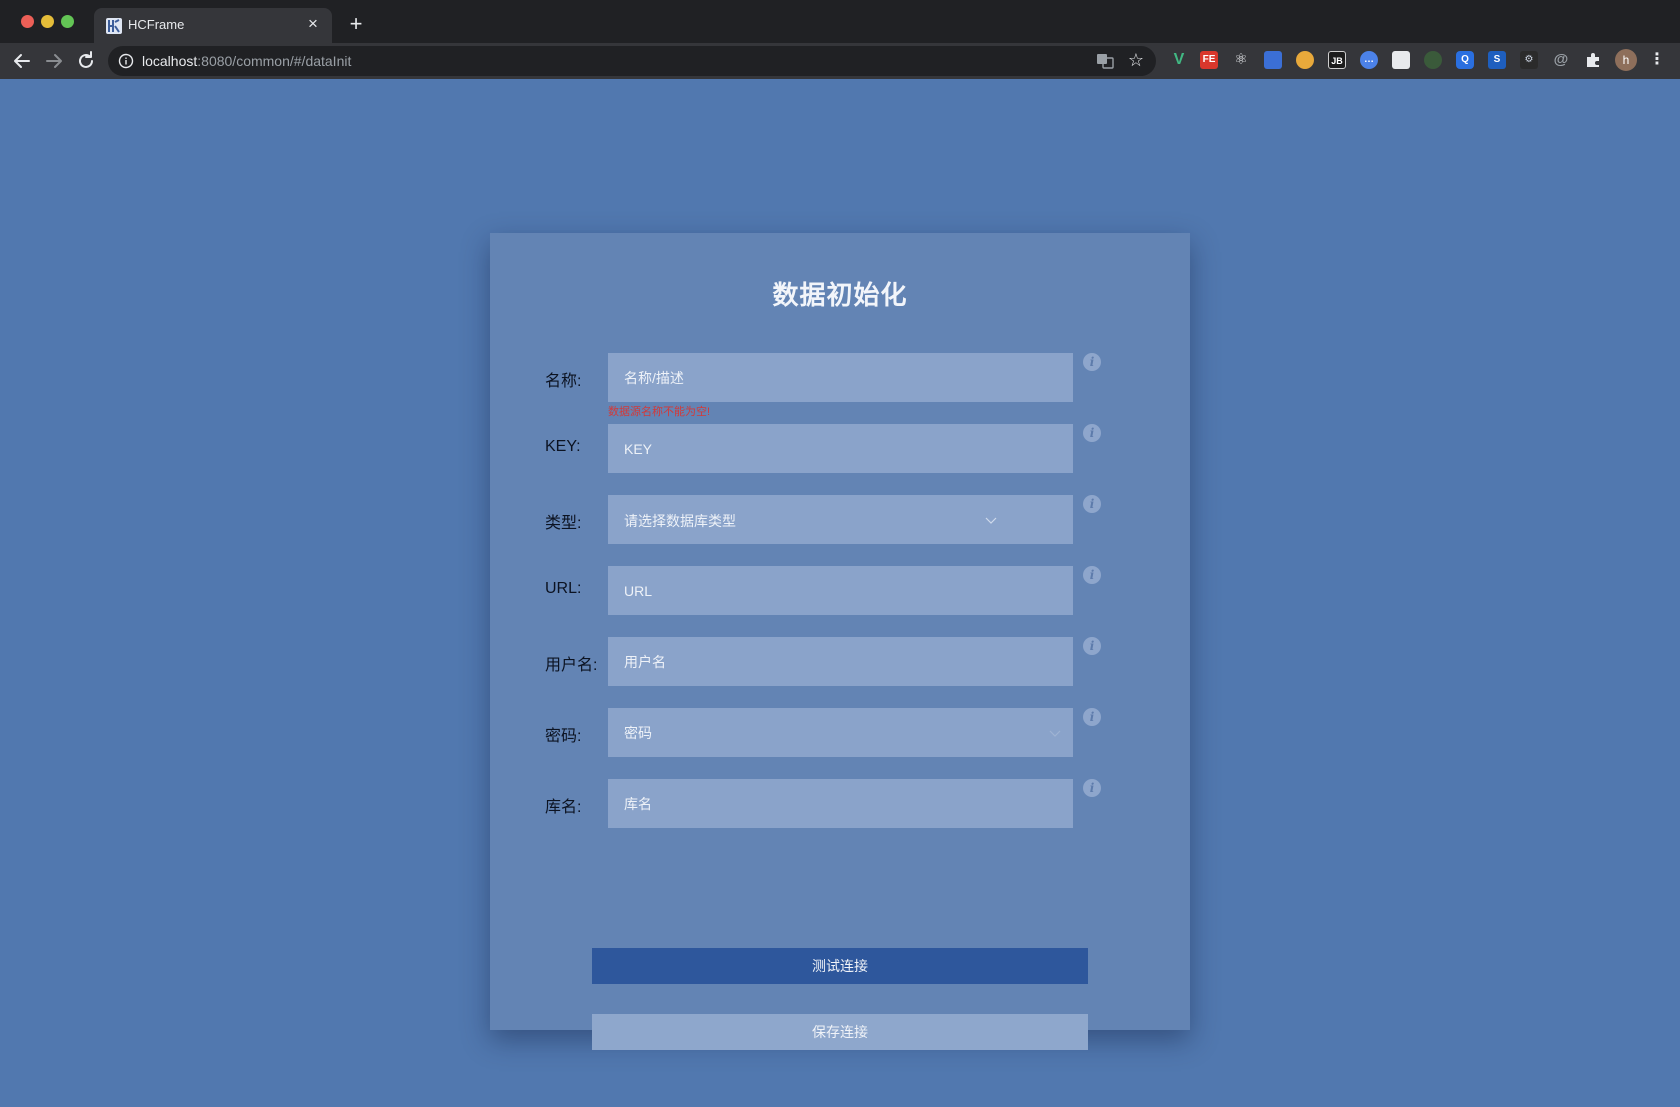 The height and width of the screenshot is (1107, 1680). What do you see at coordinates (313, 24) in the screenshot?
I see `tab-close-icon: ×` at bounding box center [313, 24].